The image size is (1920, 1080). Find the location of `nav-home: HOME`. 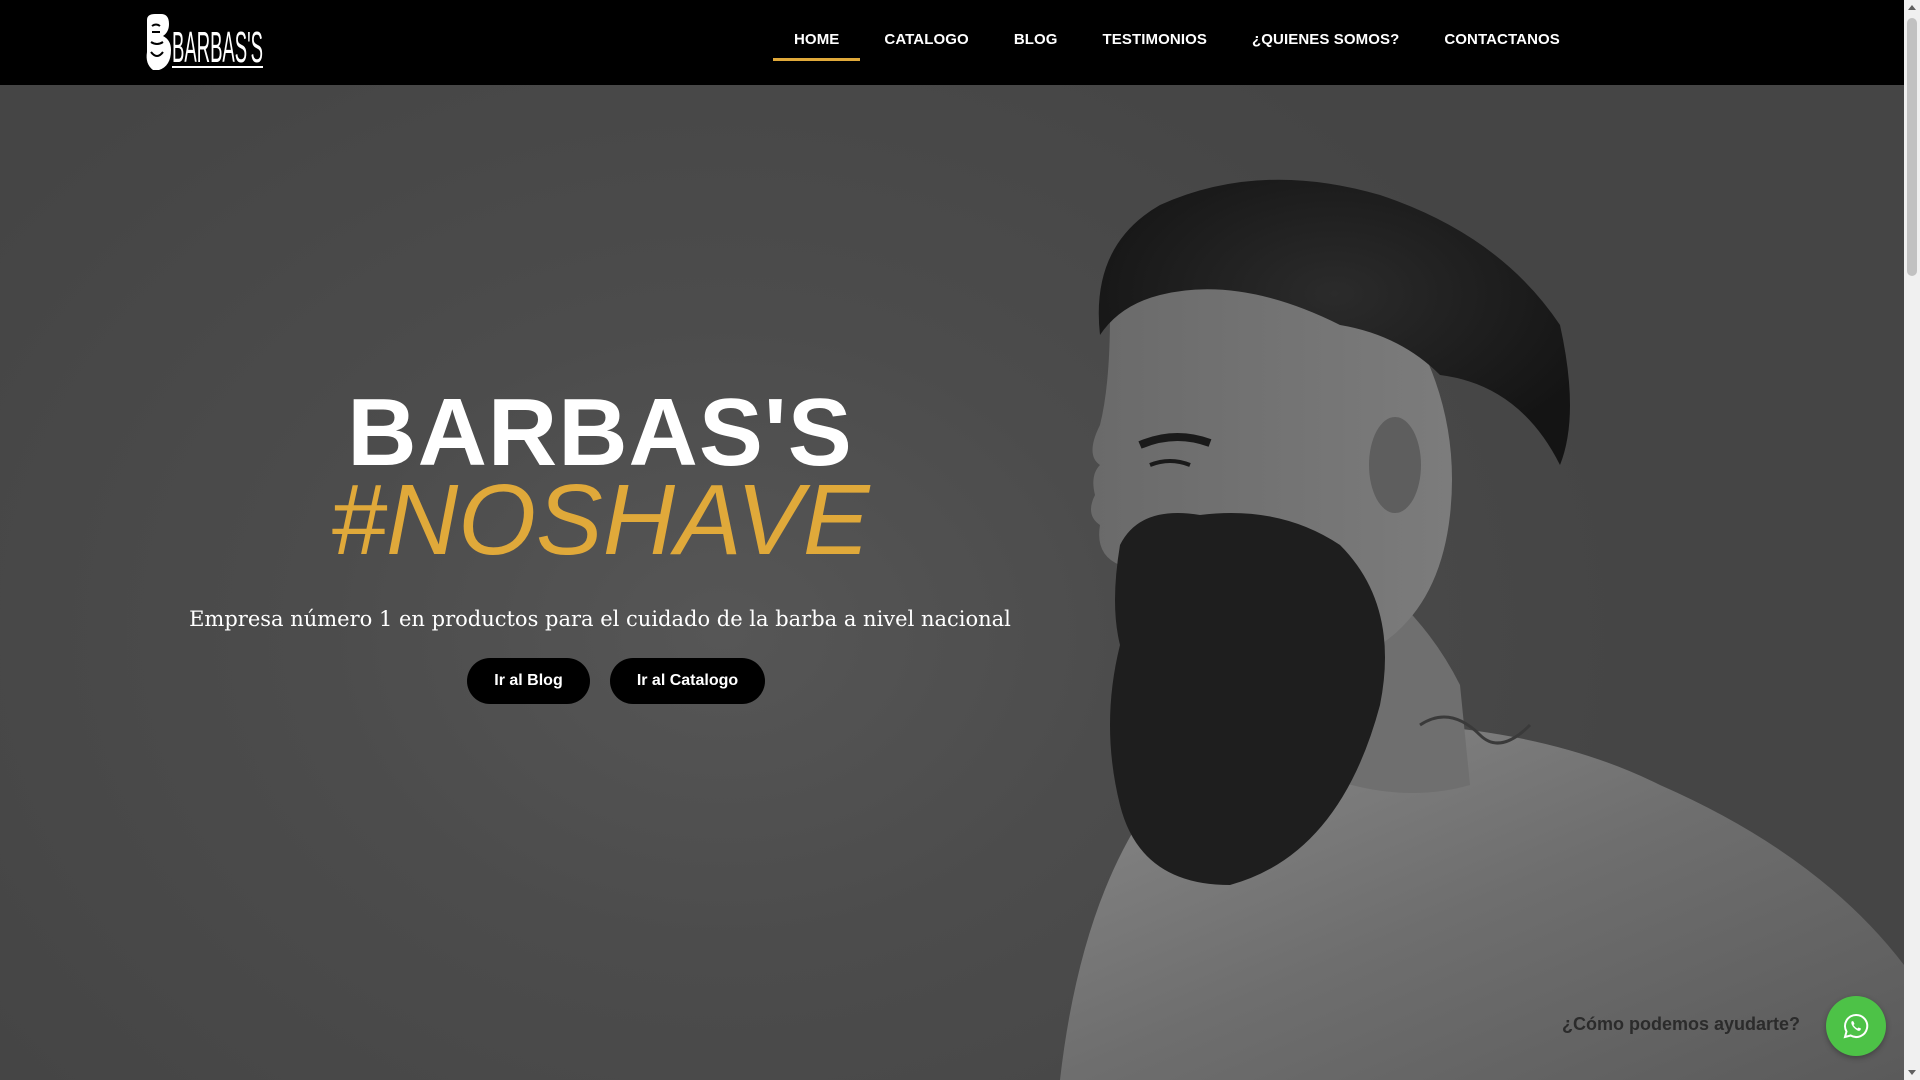

nav-home: HOME is located at coordinates (817, 39).